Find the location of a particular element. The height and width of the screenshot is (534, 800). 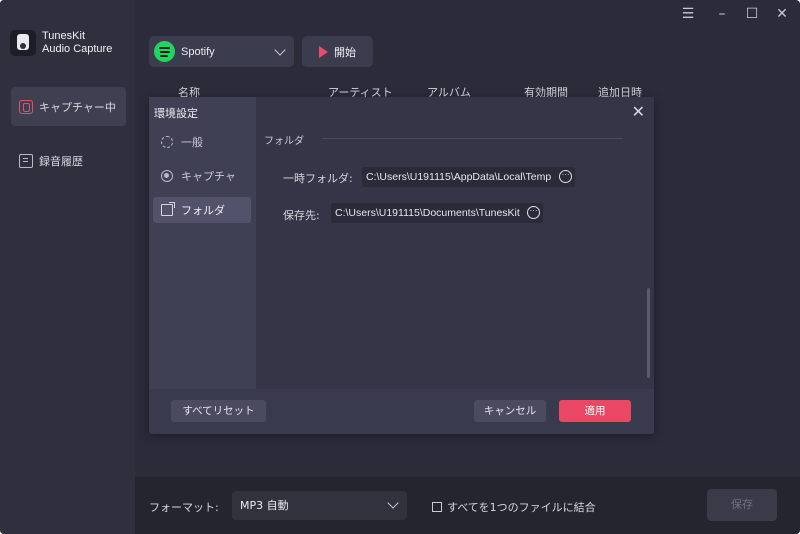

tab-folder: フォルダ is located at coordinates (202, 210).